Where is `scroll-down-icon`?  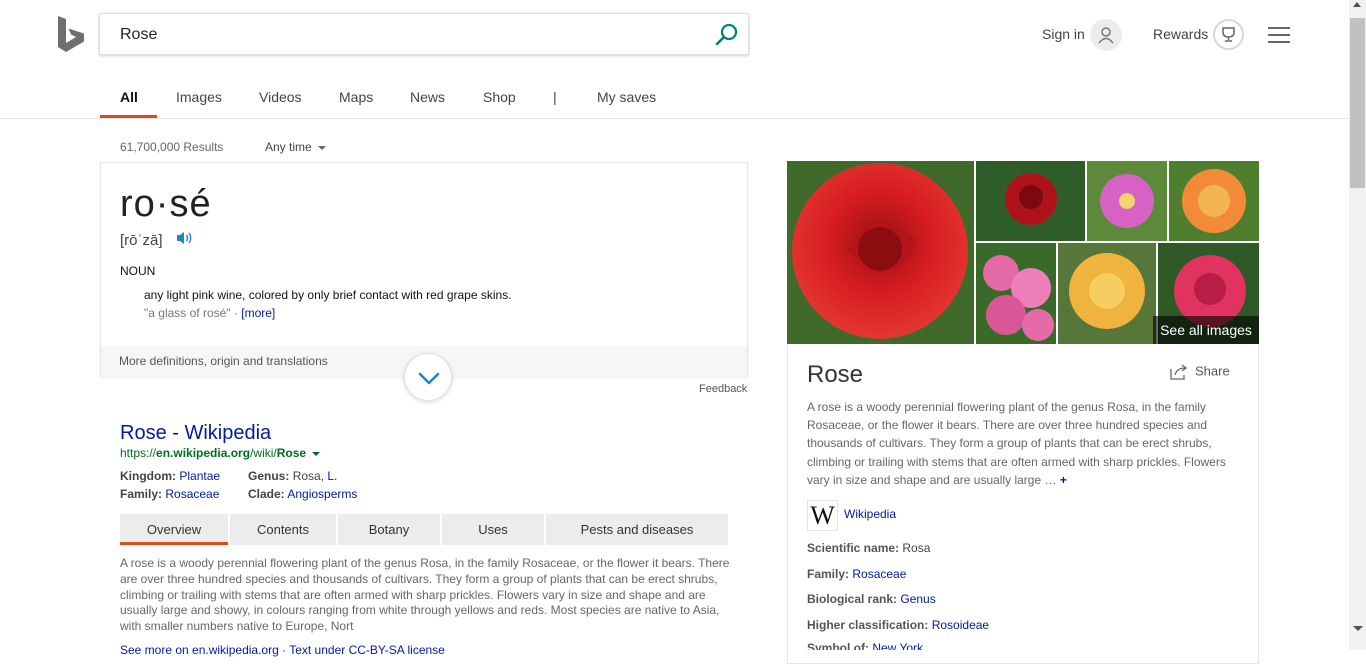
scroll-down-icon is located at coordinates (1358, 628).